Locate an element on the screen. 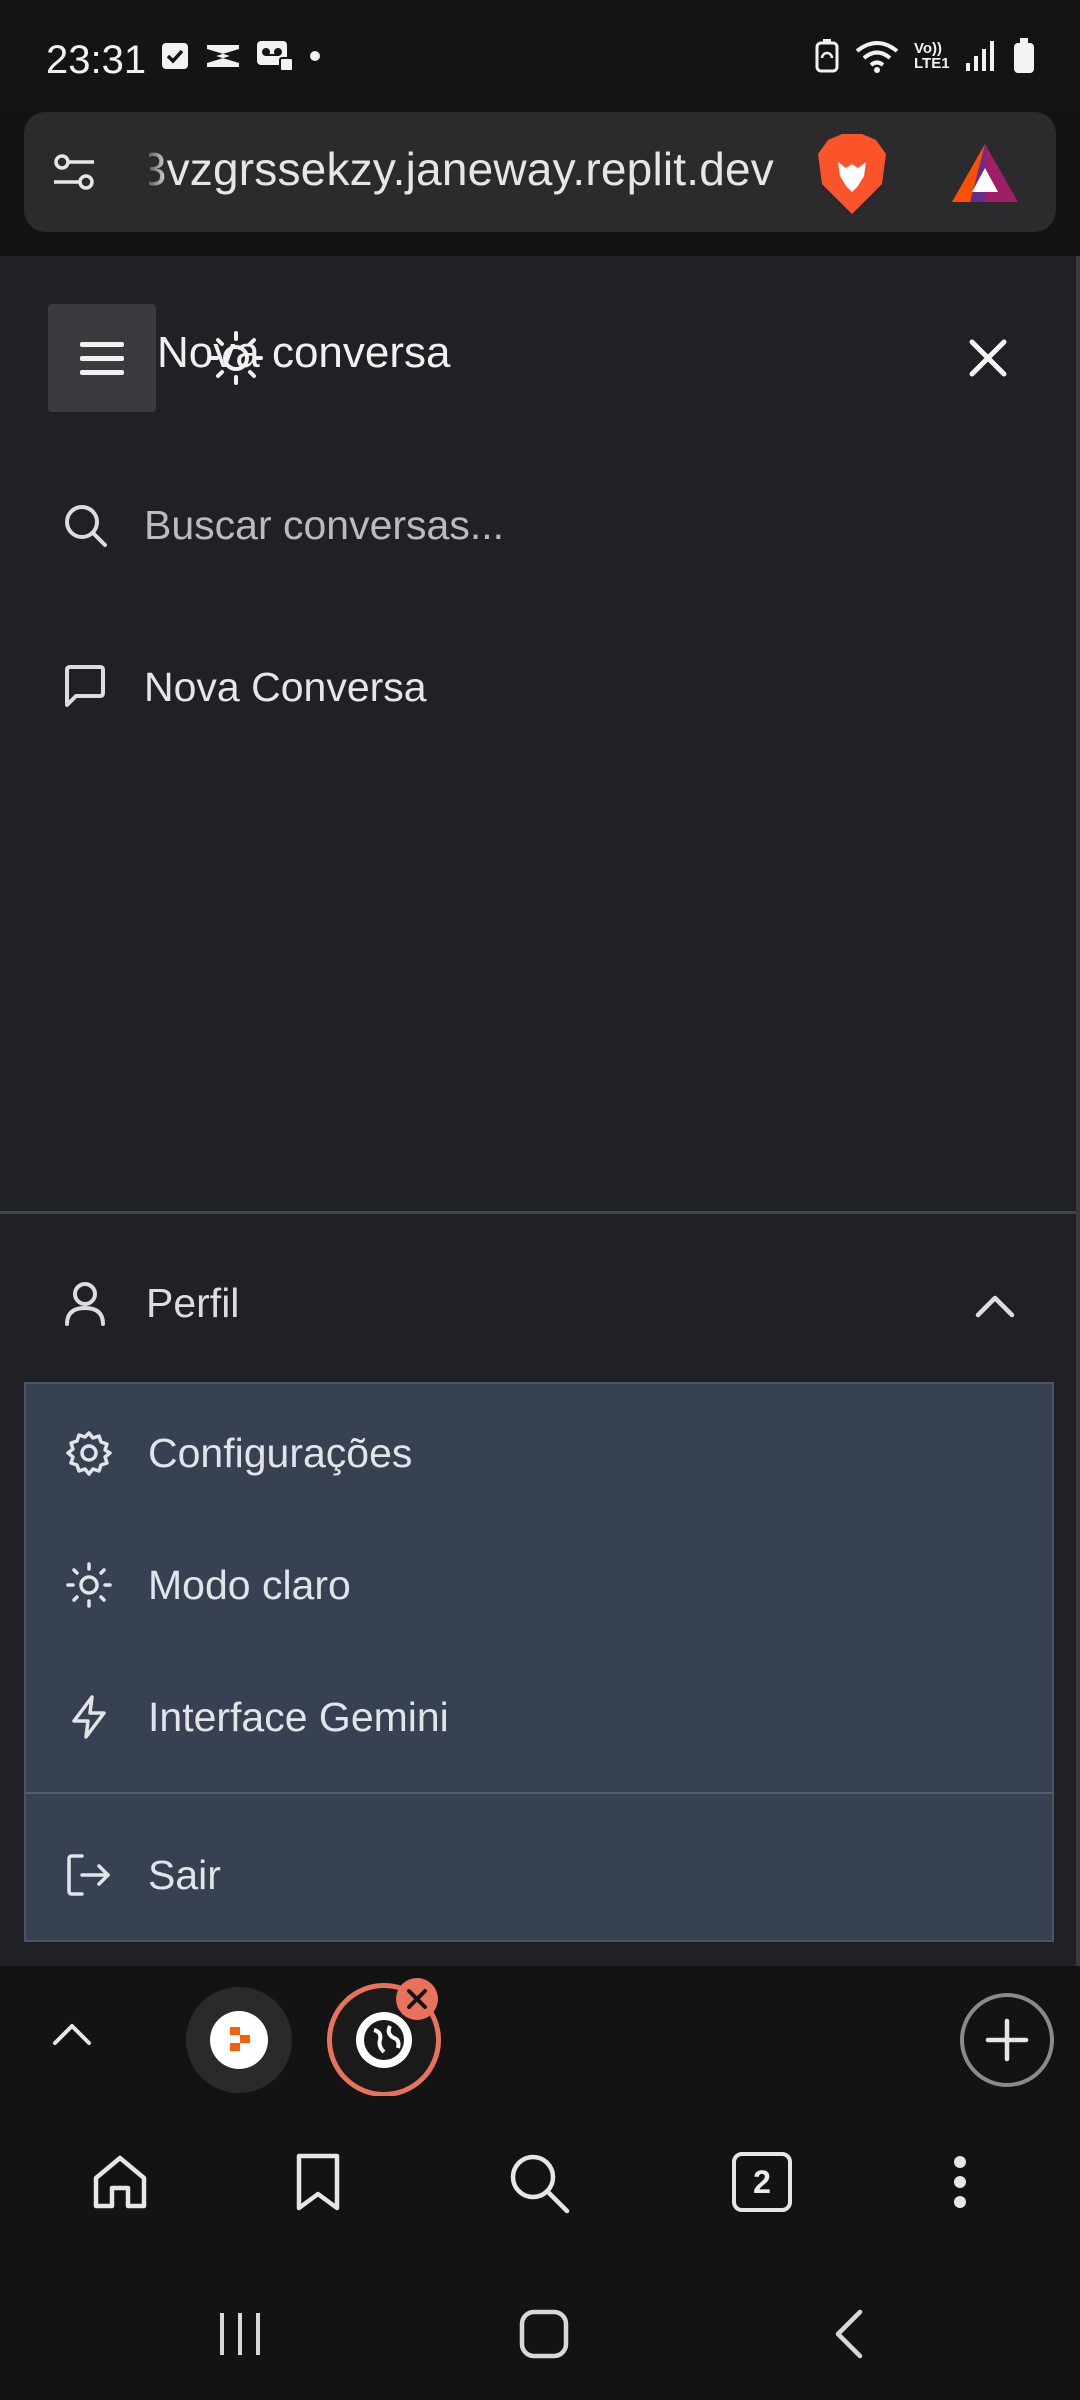 The width and height of the screenshot is (1080, 2400). checkbox-notification-icon is located at coordinates (175, 56).